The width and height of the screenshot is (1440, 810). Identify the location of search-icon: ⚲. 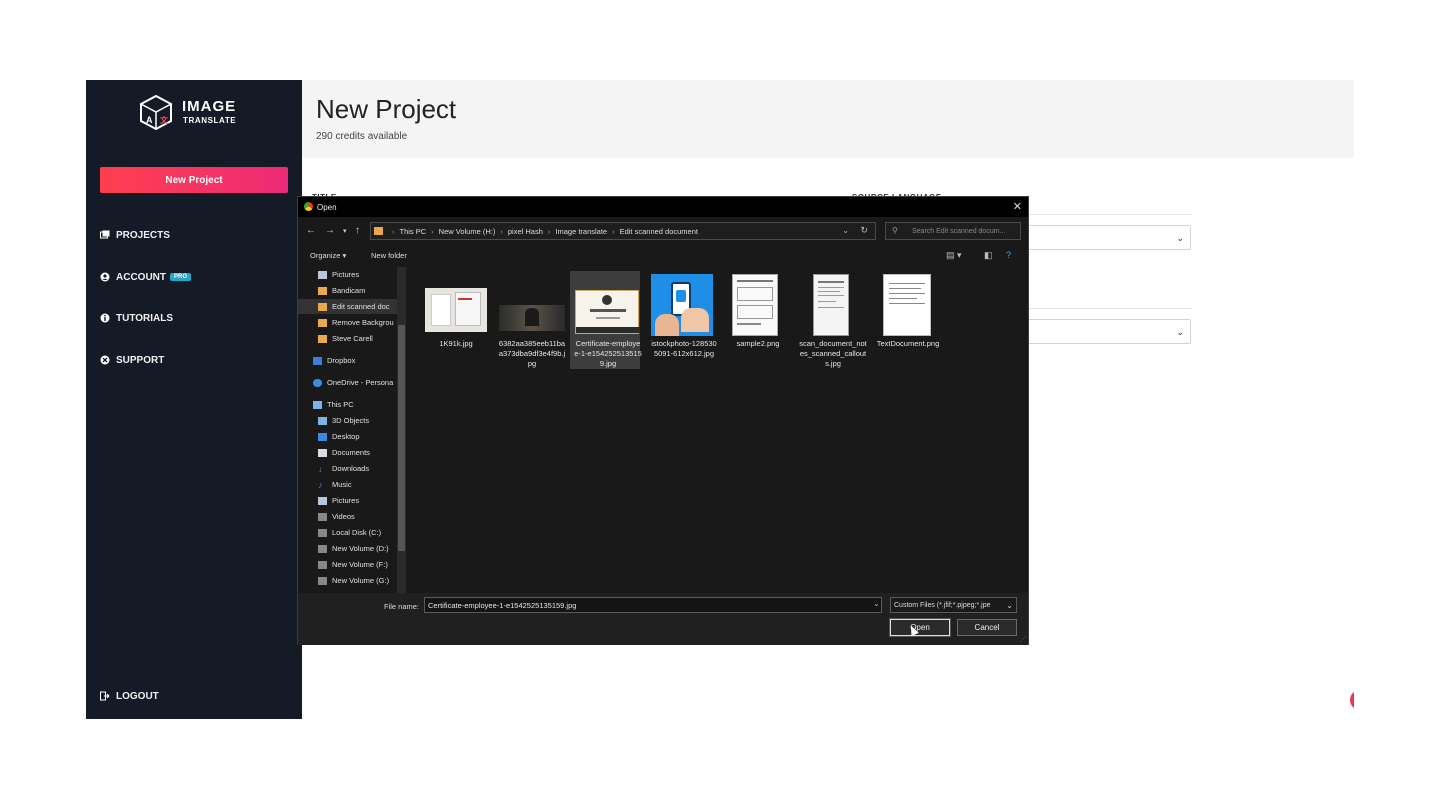
(895, 230).